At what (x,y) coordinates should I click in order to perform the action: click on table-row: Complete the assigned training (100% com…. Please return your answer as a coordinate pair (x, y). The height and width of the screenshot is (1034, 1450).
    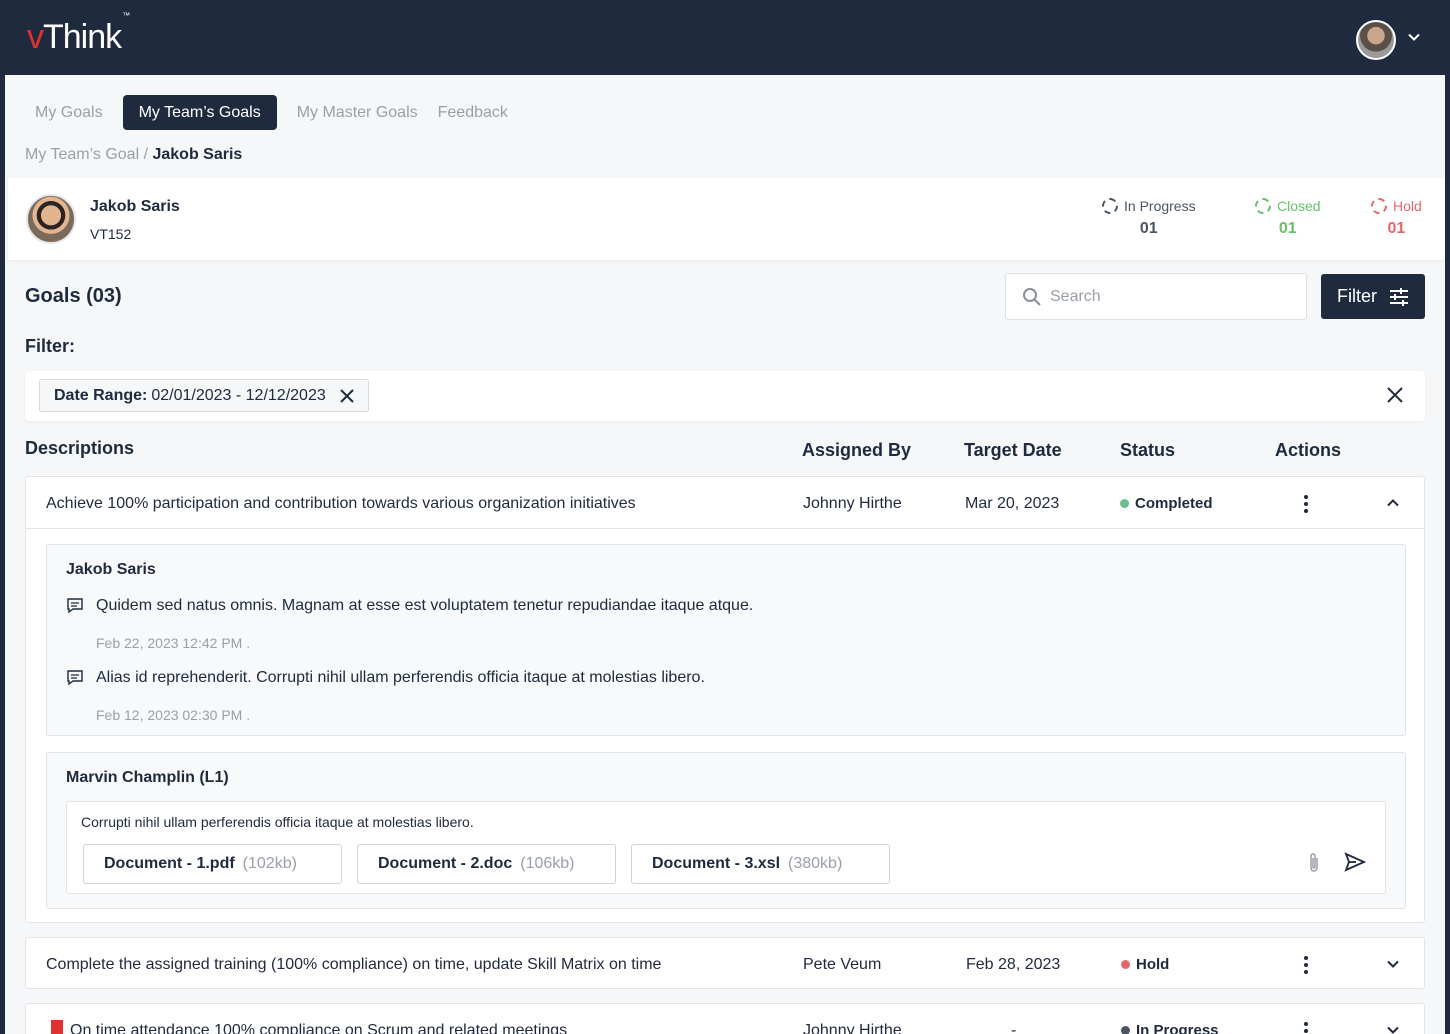
    Looking at the image, I should click on (725, 964).